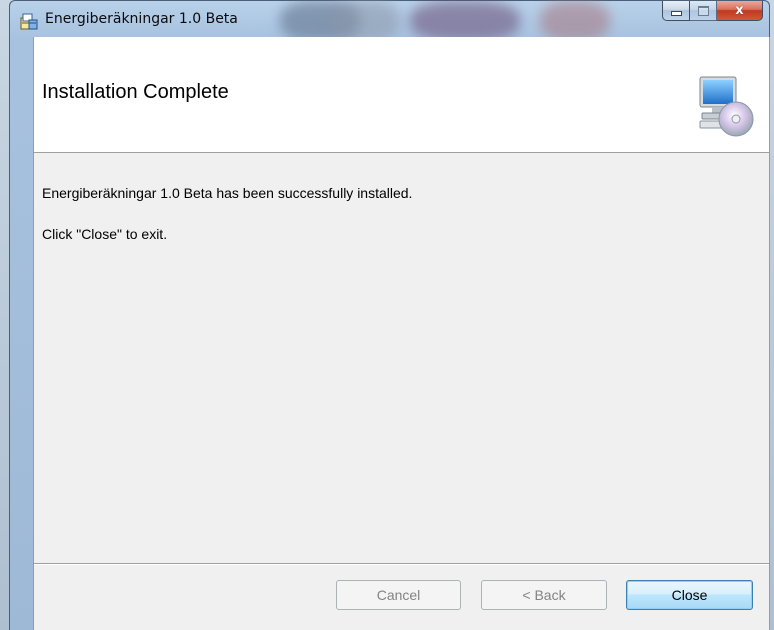 Image resolution: width=774 pixels, height=630 pixels. What do you see at coordinates (141, 19) in the screenshot?
I see `window-title: Energiberäkningar 1.0 Beta` at bounding box center [141, 19].